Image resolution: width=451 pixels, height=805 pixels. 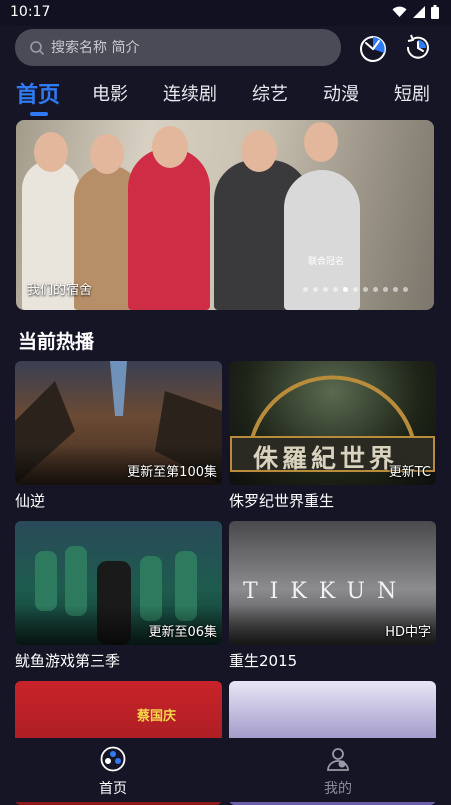 I want to click on profile-icon, so click(x=338, y=759).